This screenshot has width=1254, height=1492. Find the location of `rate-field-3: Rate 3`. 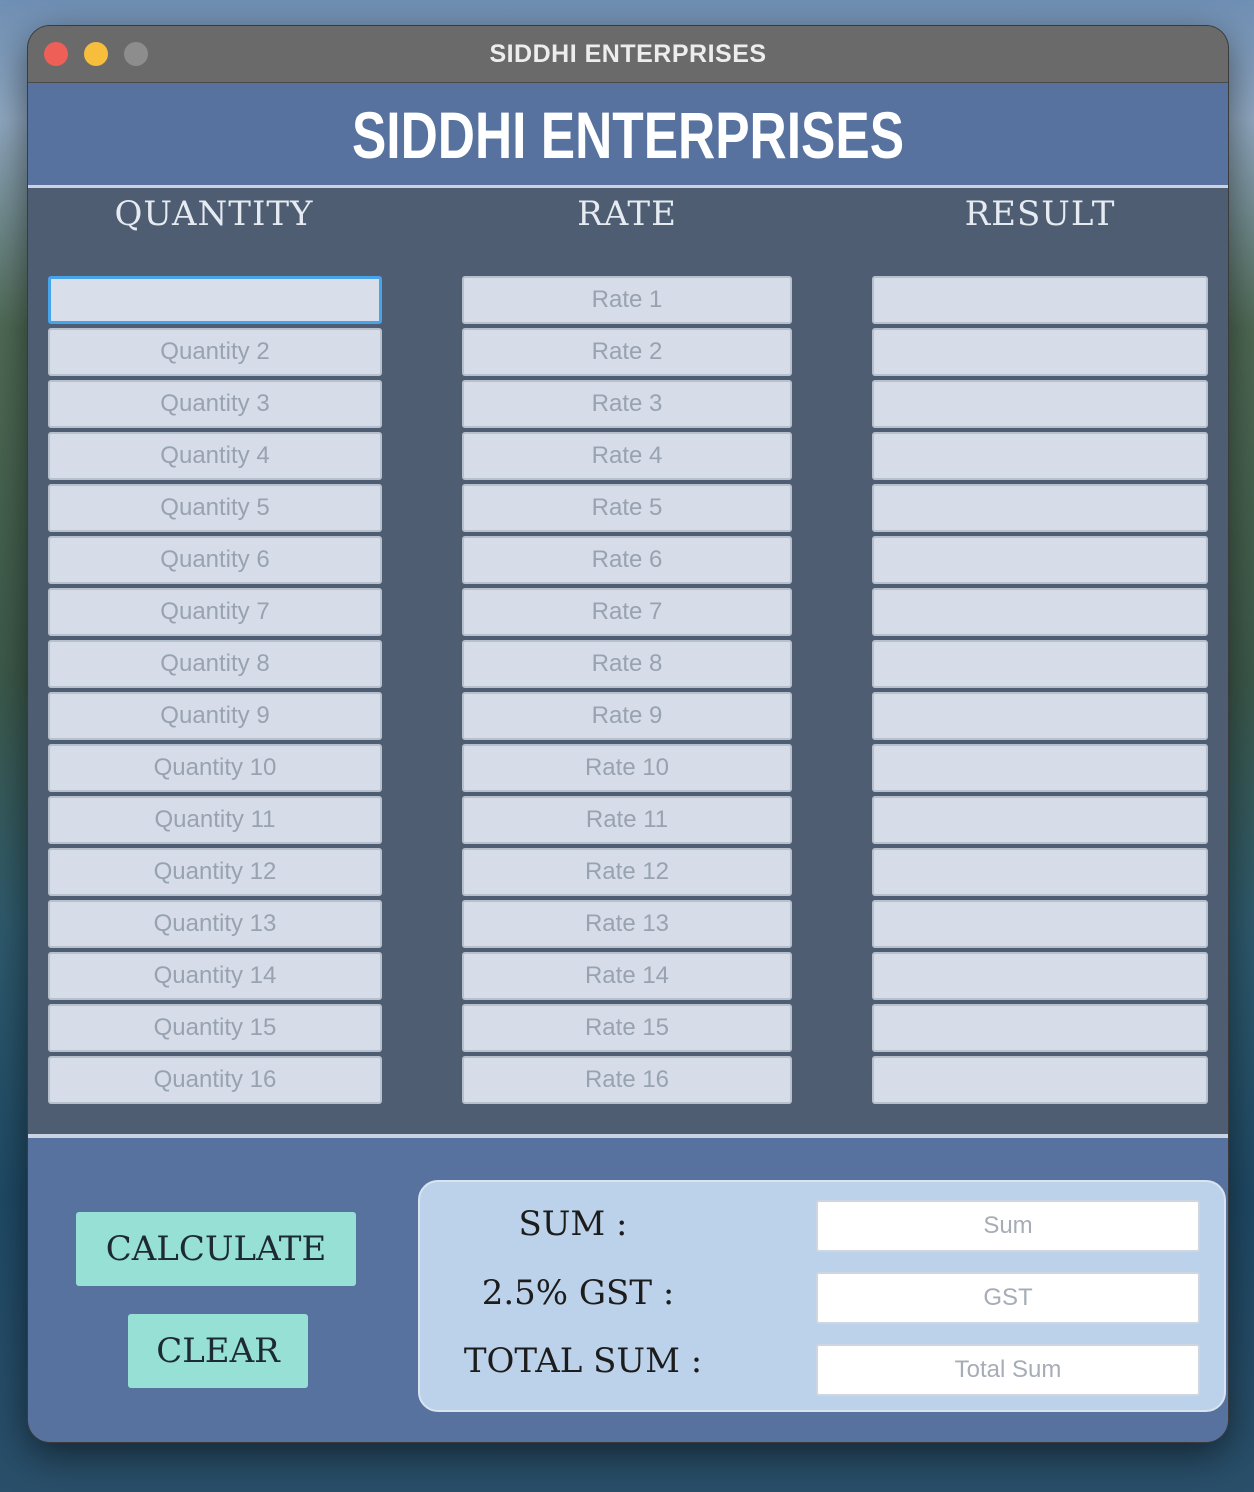

rate-field-3: Rate 3 is located at coordinates (627, 404).